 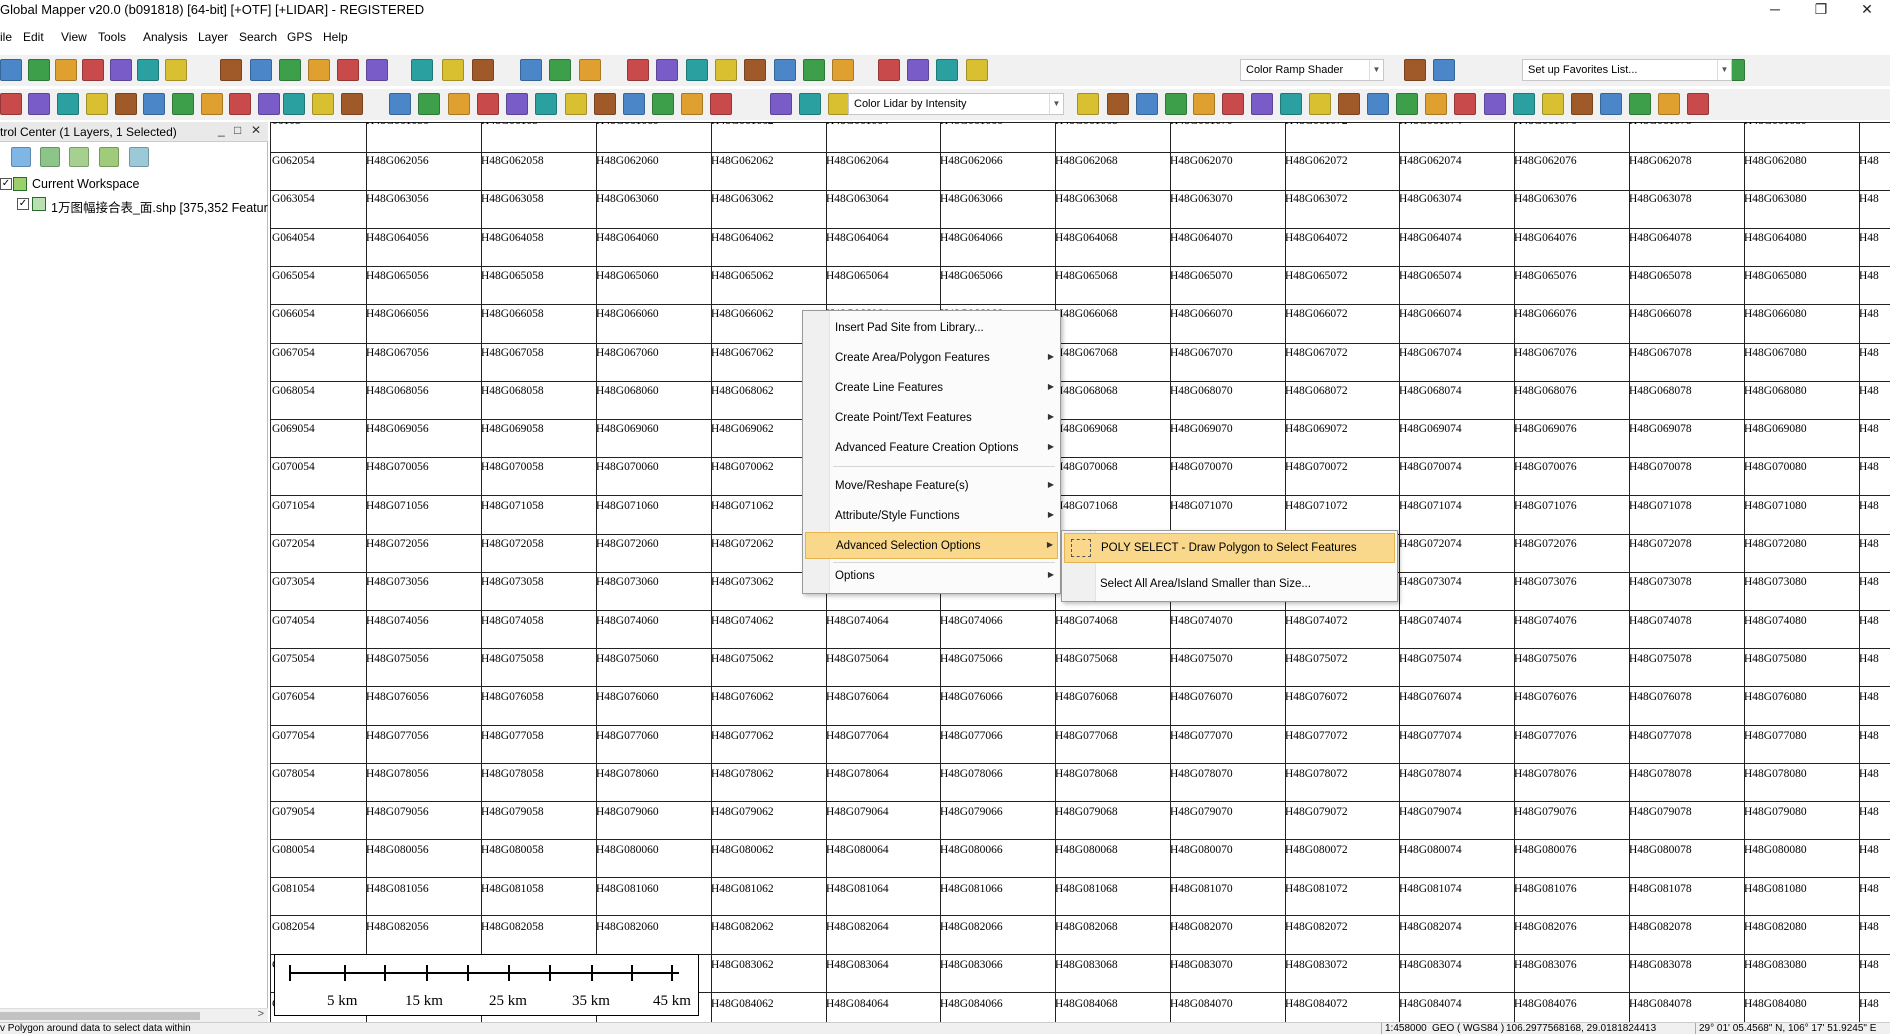 What do you see at coordinates (947, 70) in the screenshot?
I see `hillshade-icon` at bounding box center [947, 70].